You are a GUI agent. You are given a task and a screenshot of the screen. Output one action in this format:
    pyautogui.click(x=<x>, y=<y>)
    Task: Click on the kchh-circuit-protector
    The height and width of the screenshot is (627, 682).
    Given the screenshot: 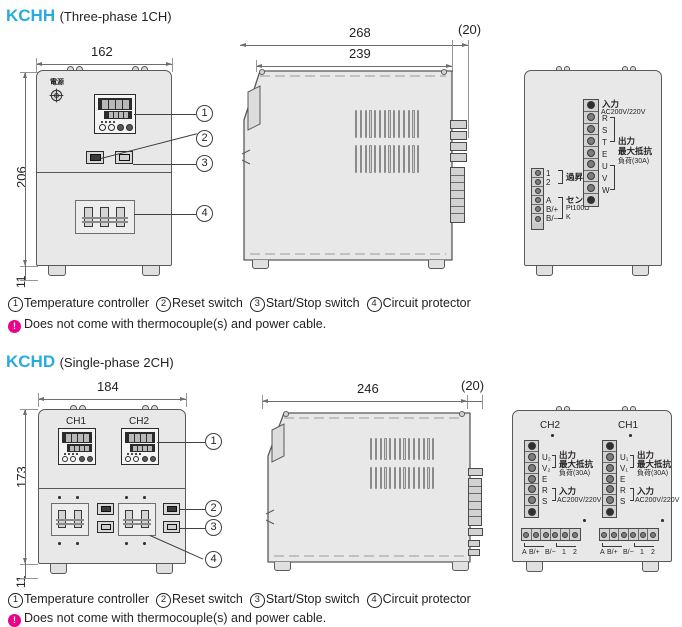 What is the action you would take?
    pyautogui.click(x=105, y=217)
    